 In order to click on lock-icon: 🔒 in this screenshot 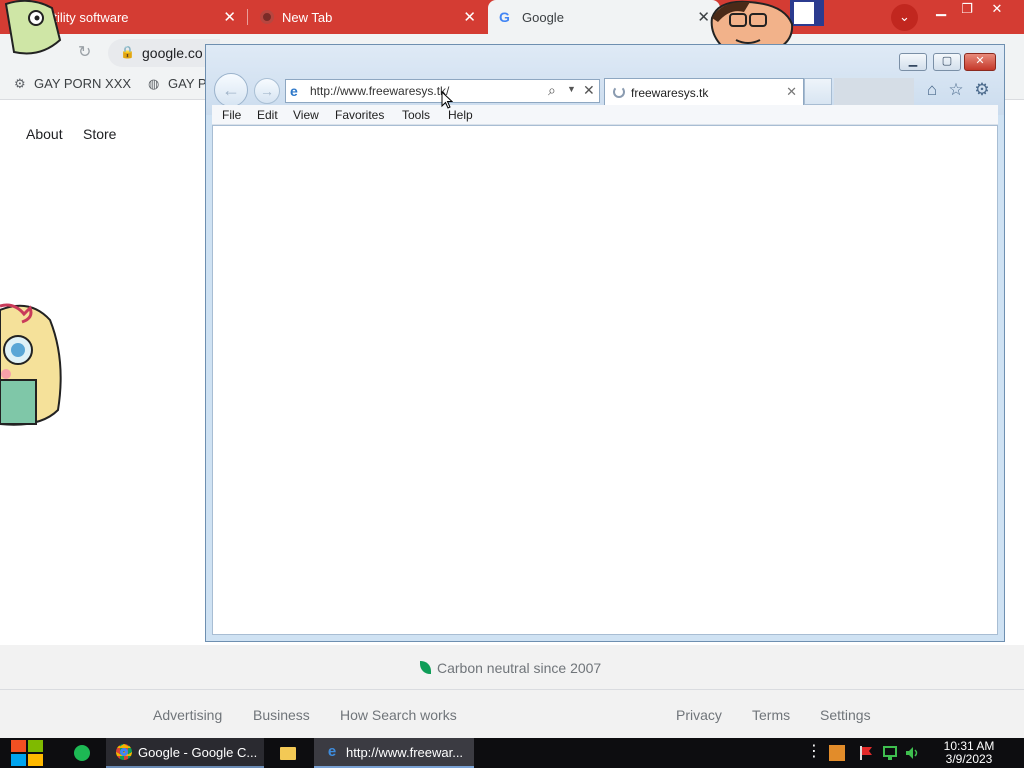, I will do `click(127, 52)`.